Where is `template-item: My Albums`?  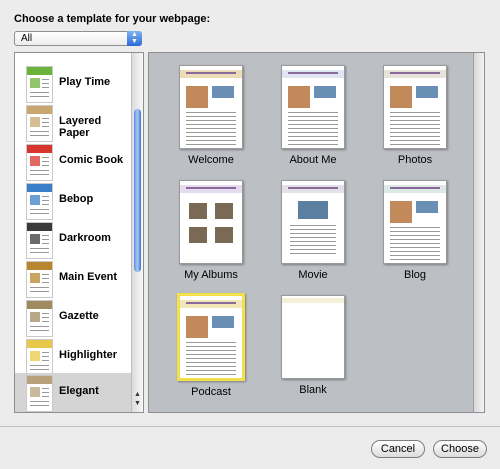
template-item: My Albums is located at coordinates (211, 230).